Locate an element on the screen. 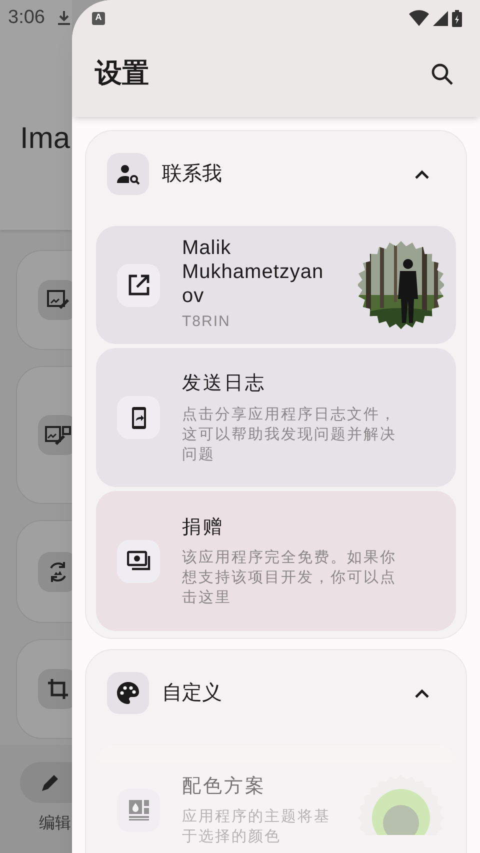 The height and width of the screenshot is (853, 480). palette-icon is located at coordinates (128, 693).